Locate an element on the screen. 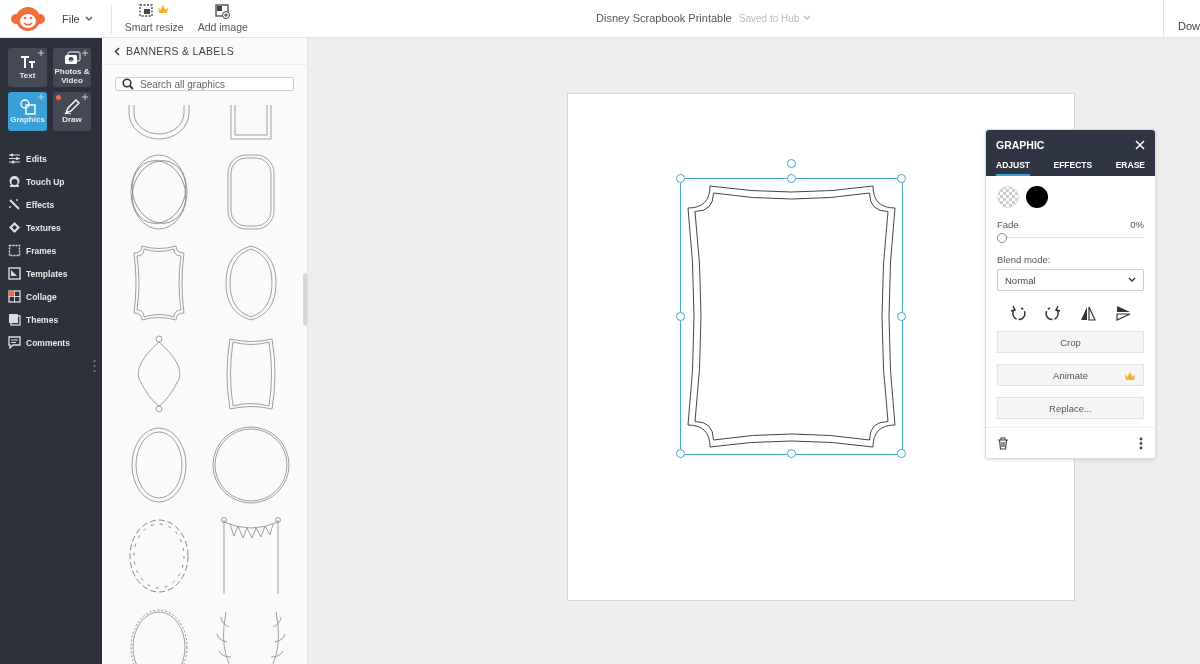 The height and width of the screenshot is (664, 1200). back-link: BANNERS & LABELS is located at coordinates (204, 51).